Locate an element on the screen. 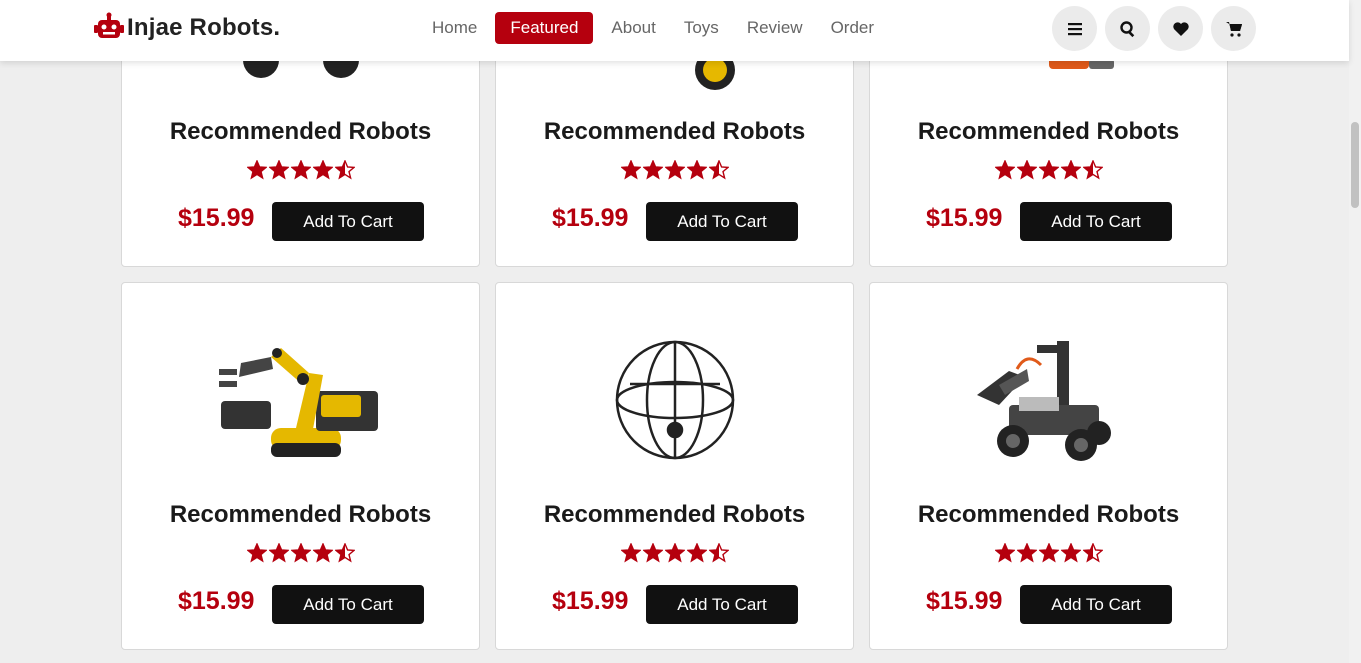 The height and width of the screenshot is (663, 1361). scrollbar-thumb is located at coordinates (1355, 165).